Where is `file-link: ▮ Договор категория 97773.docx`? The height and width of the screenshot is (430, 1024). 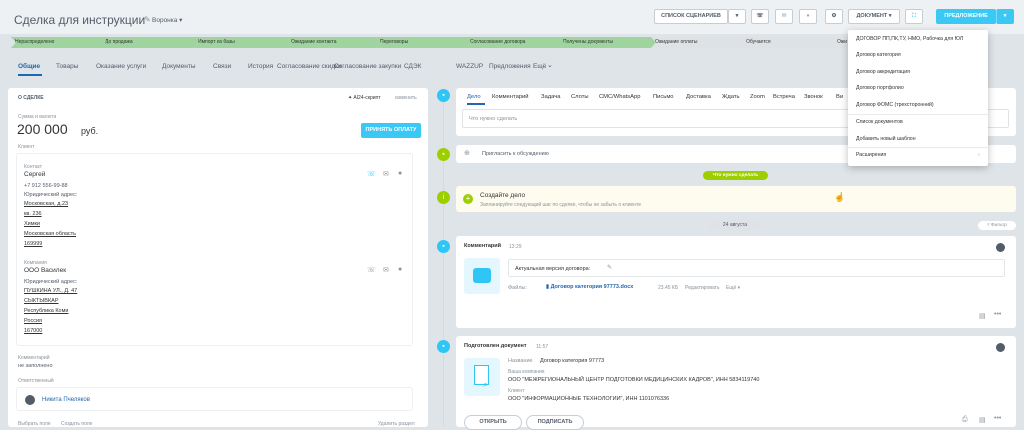
file-link: ▮ Договор категория 97773.docx is located at coordinates (589, 287).